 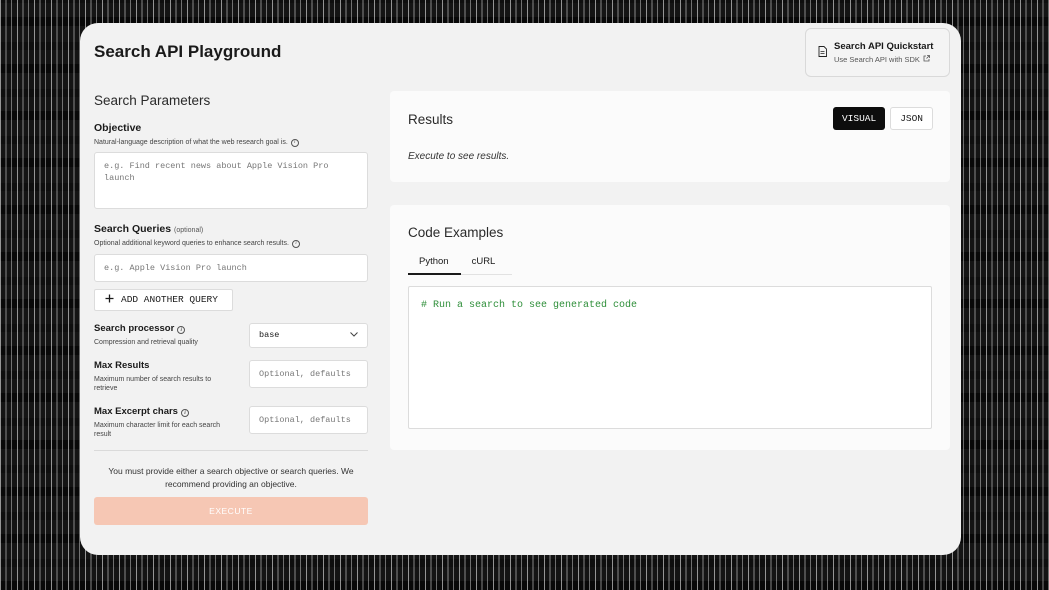 What do you see at coordinates (134, 328) in the screenshot?
I see `search-processor-label: Search processor` at bounding box center [134, 328].